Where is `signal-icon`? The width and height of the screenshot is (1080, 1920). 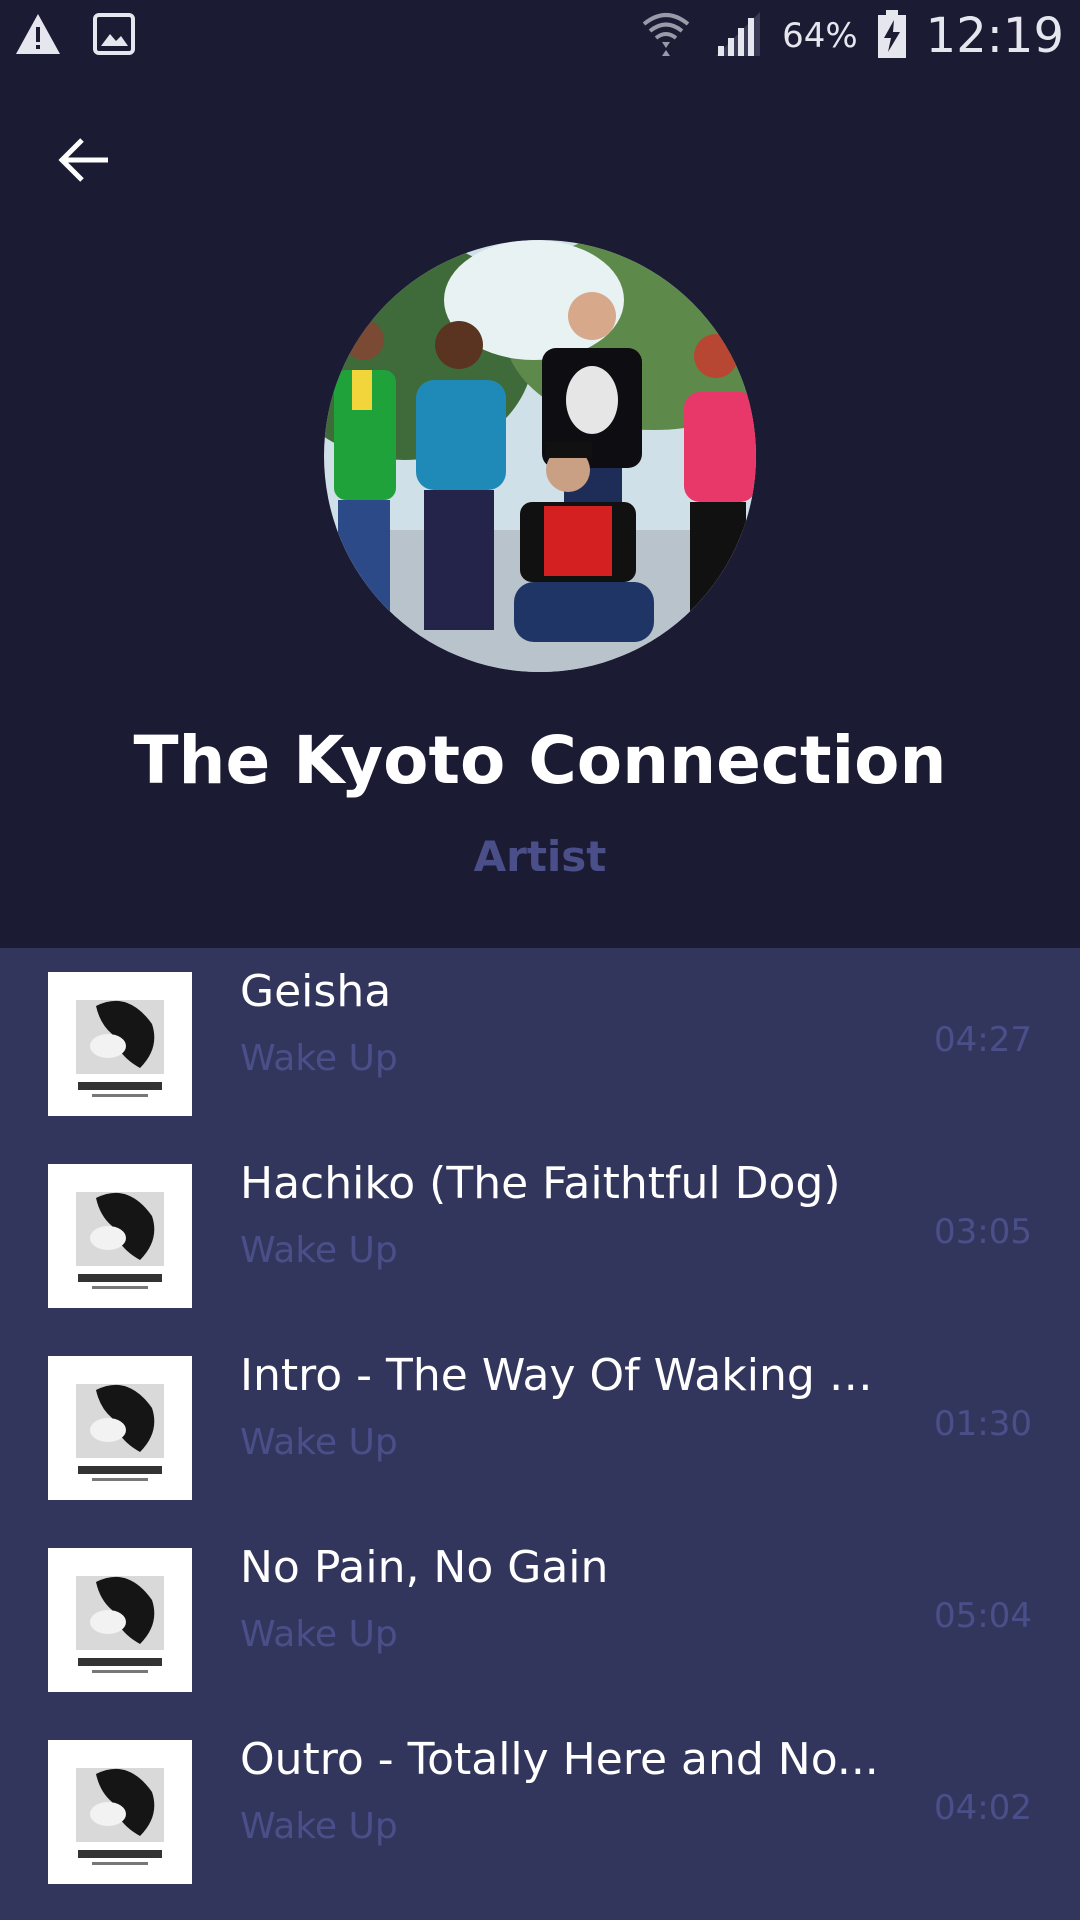 signal-icon is located at coordinates (738, 36).